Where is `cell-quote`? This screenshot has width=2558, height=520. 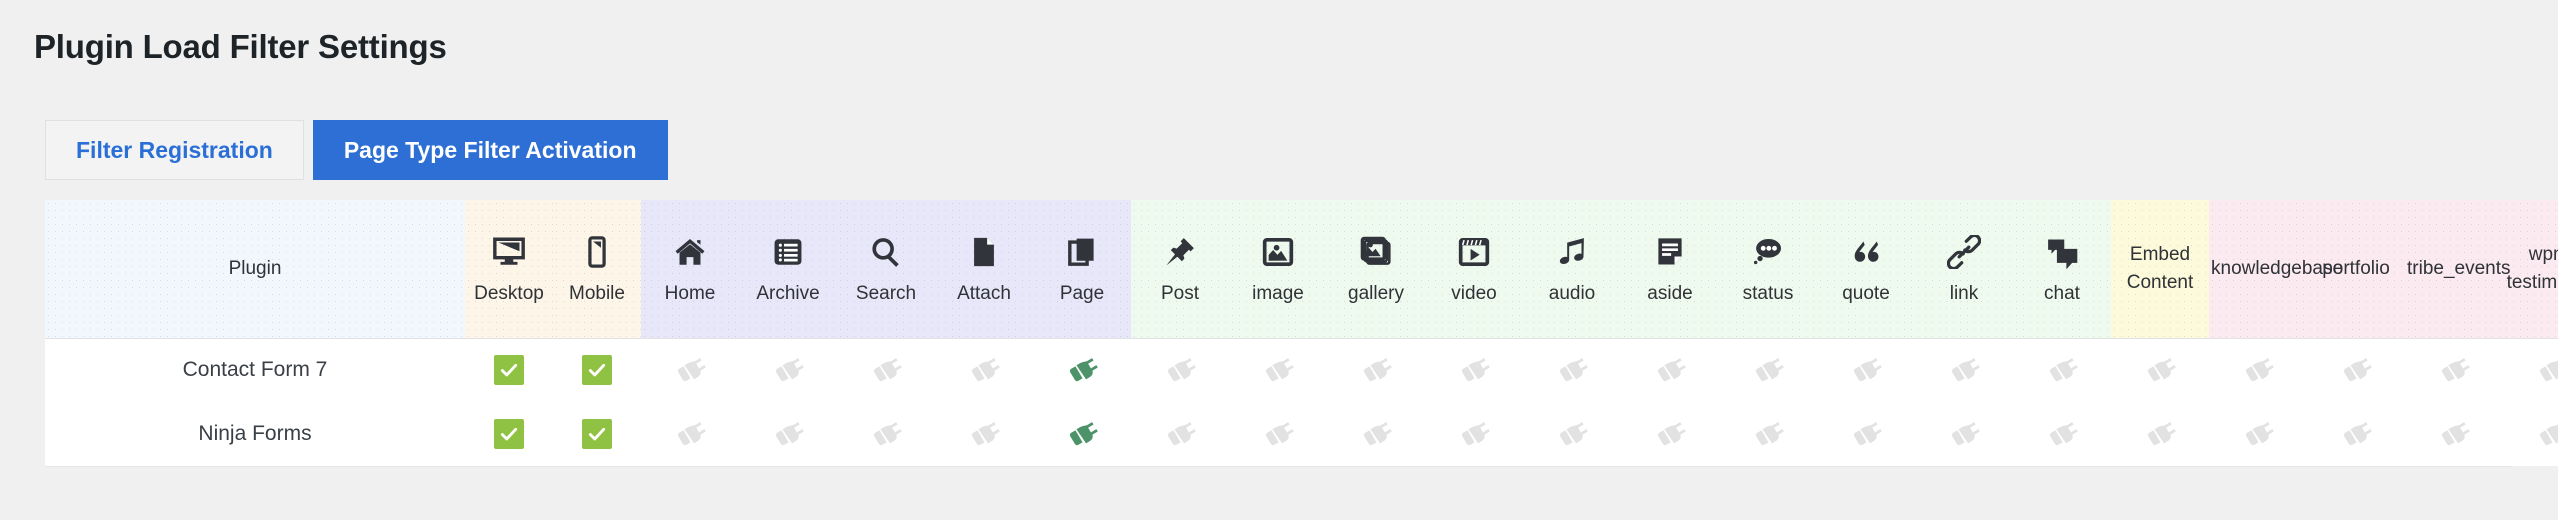
cell-quote is located at coordinates (1866, 370).